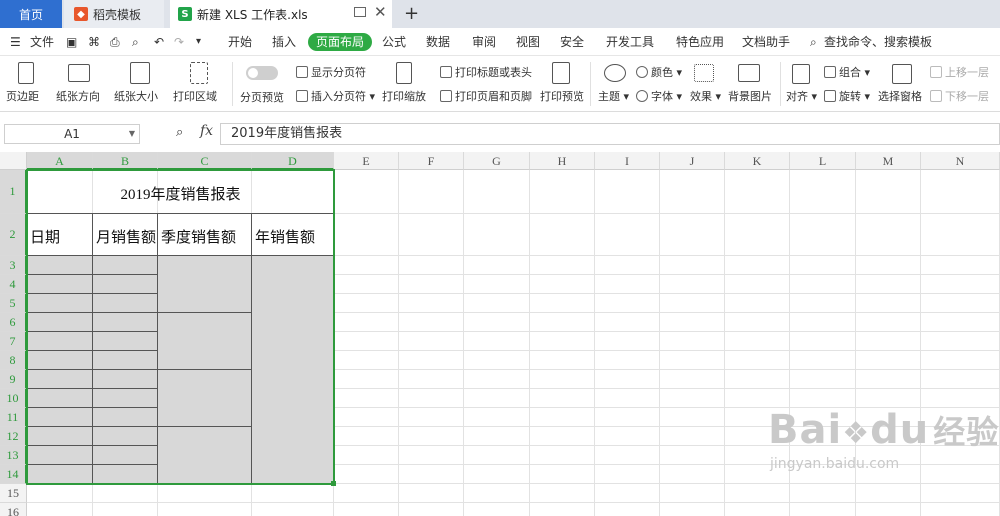 This screenshot has height=516, width=1000. What do you see at coordinates (13, 284) in the screenshot?
I see `row-header-4: 4` at bounding box center [13, 284].